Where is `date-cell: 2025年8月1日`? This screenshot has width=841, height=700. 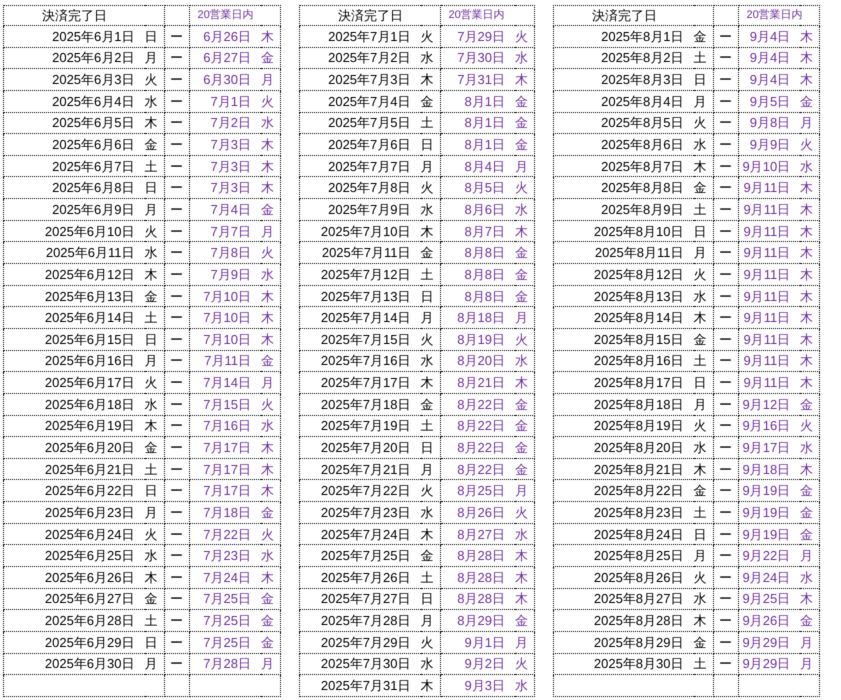
date-cell: 2025年8月1日 is located at coordinates (624, 37).